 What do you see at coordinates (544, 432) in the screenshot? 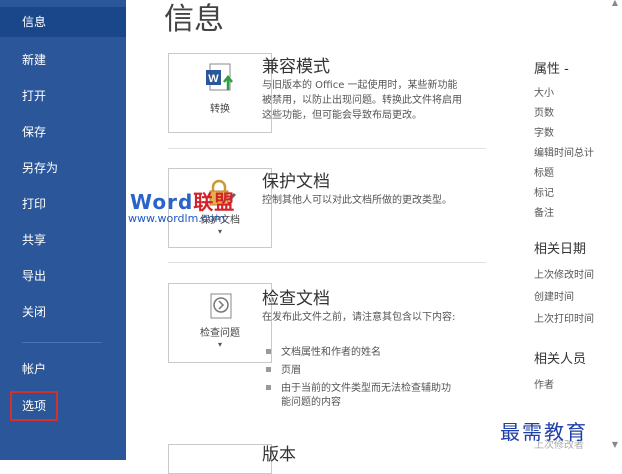
I see `site-watermark: 最需教育` at bounding box center [544, 432].